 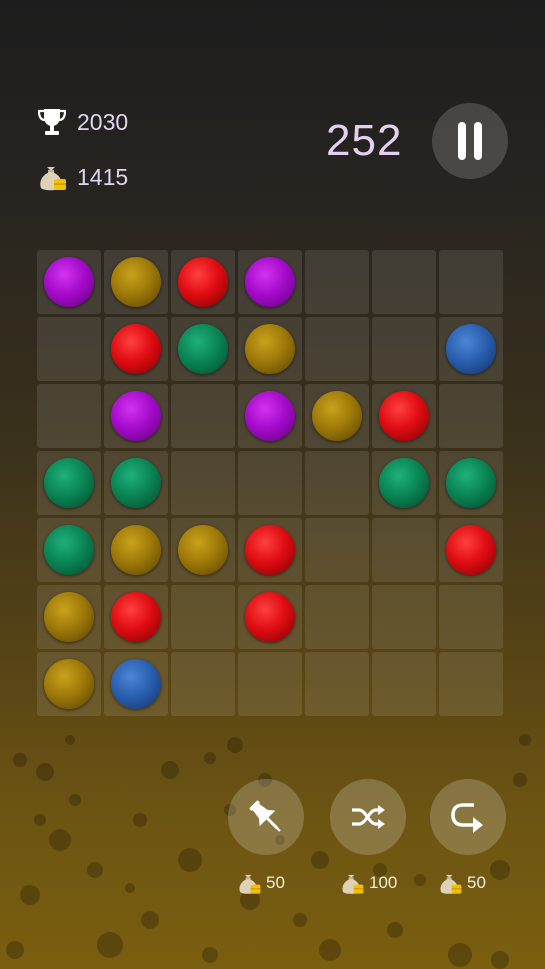 I want to click on undo-icon, so click(x=467, y=818).